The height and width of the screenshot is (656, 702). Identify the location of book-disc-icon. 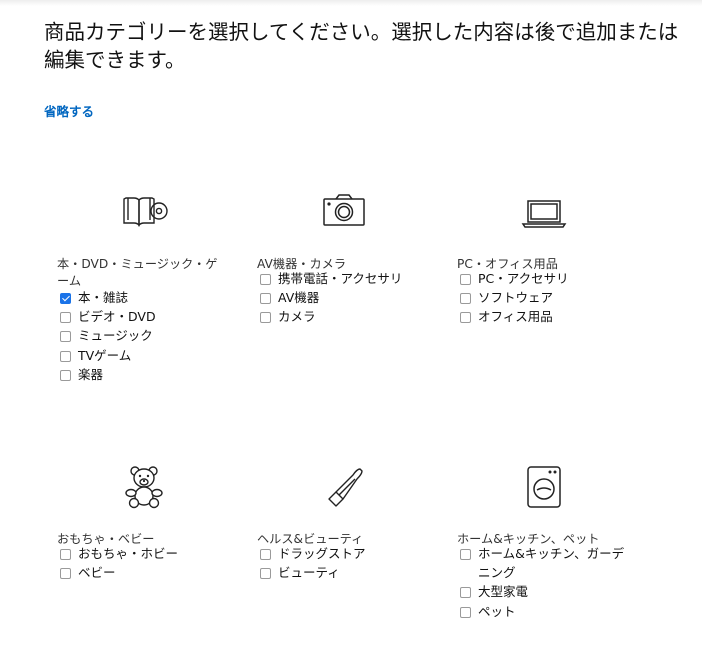
(146, 212).